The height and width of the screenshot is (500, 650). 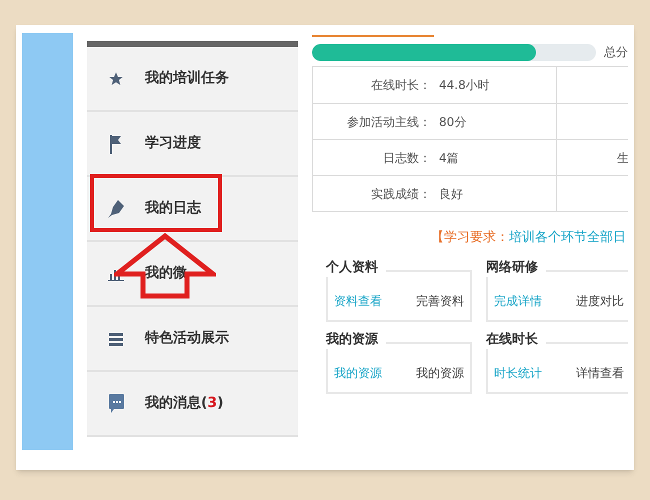 I want to click on panel-link: 进度对比, so click(x=600, y=301).